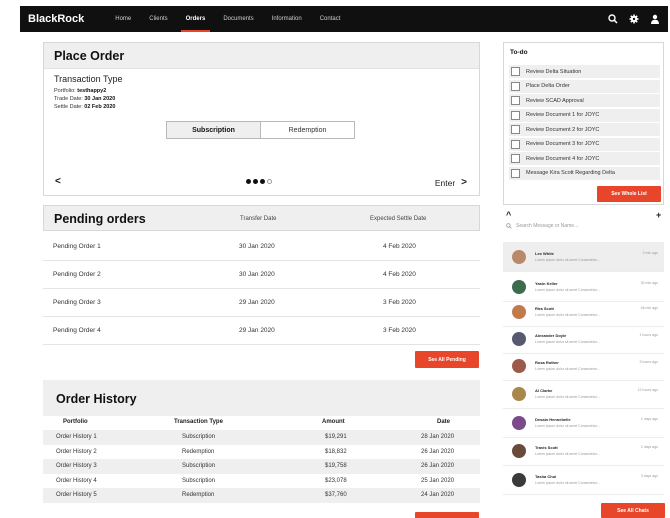 The image size is (670, 518). I want to click on table-row: Pending Order 4 29 Jan 2020 3 Feb 2020, so click(261, 331).